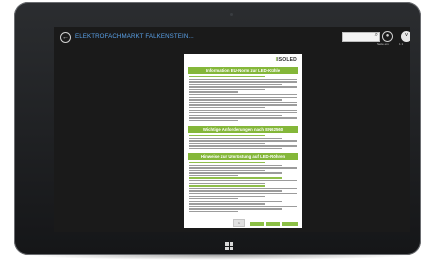 Image resolution: width=435 pixels, height=268 pixels. What do you see at coordinates (376, 35) in the screenshot?
I see `search-icon: ⌕` at bounding box center [376, 35].